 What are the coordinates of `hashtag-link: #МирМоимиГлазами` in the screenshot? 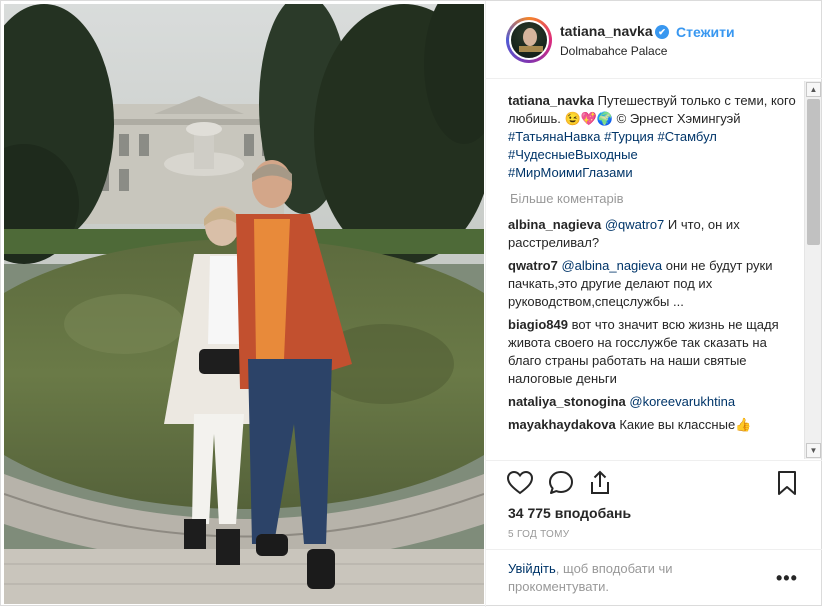 It's located at (570, 172).